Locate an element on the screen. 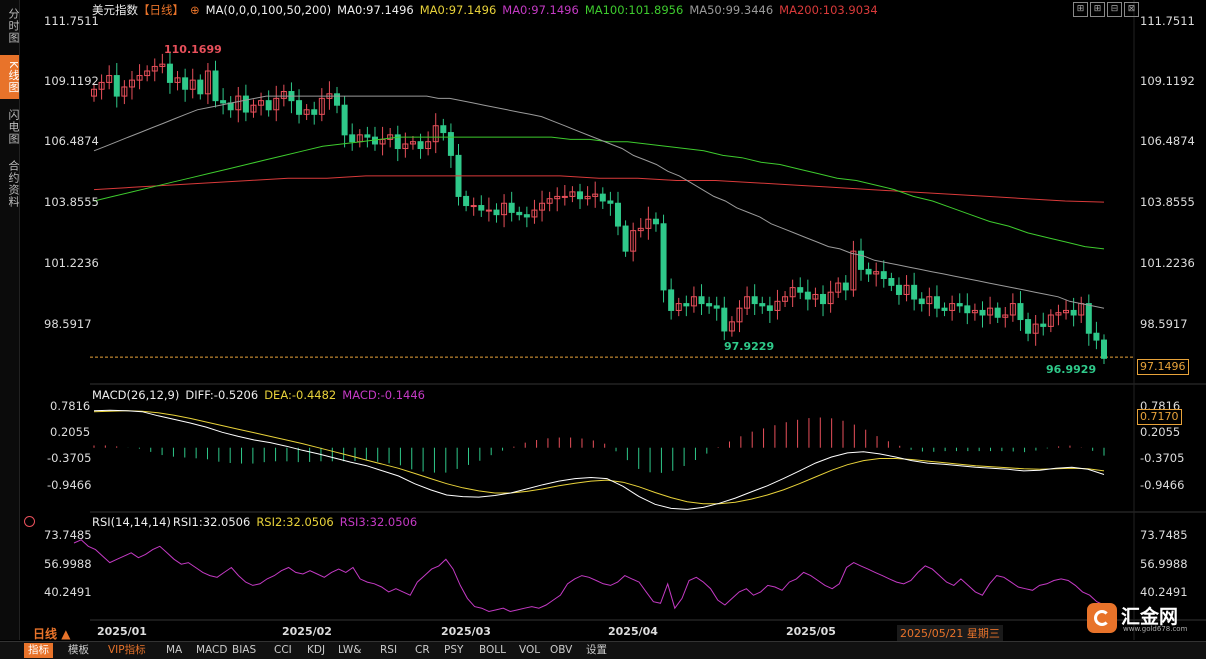 Image resolution: width=1206 pixels, height=659 pixels. sidebar-tab-0: 分时图 is located at coordinates (10, 26).